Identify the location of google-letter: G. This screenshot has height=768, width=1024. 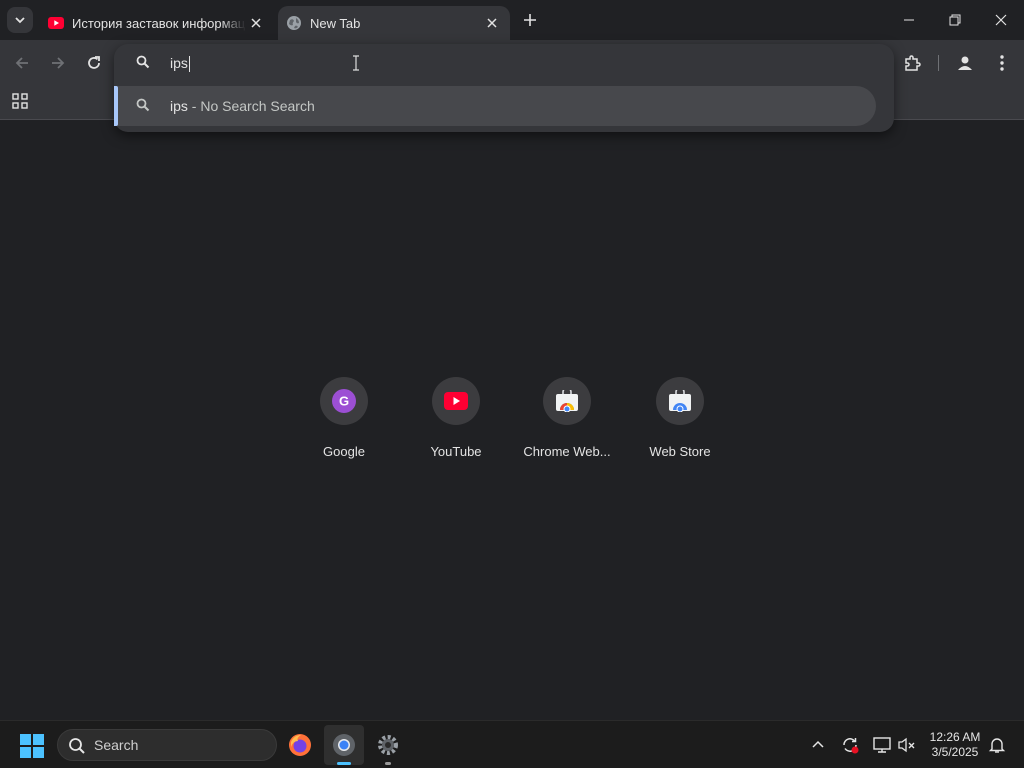
(344, 401).